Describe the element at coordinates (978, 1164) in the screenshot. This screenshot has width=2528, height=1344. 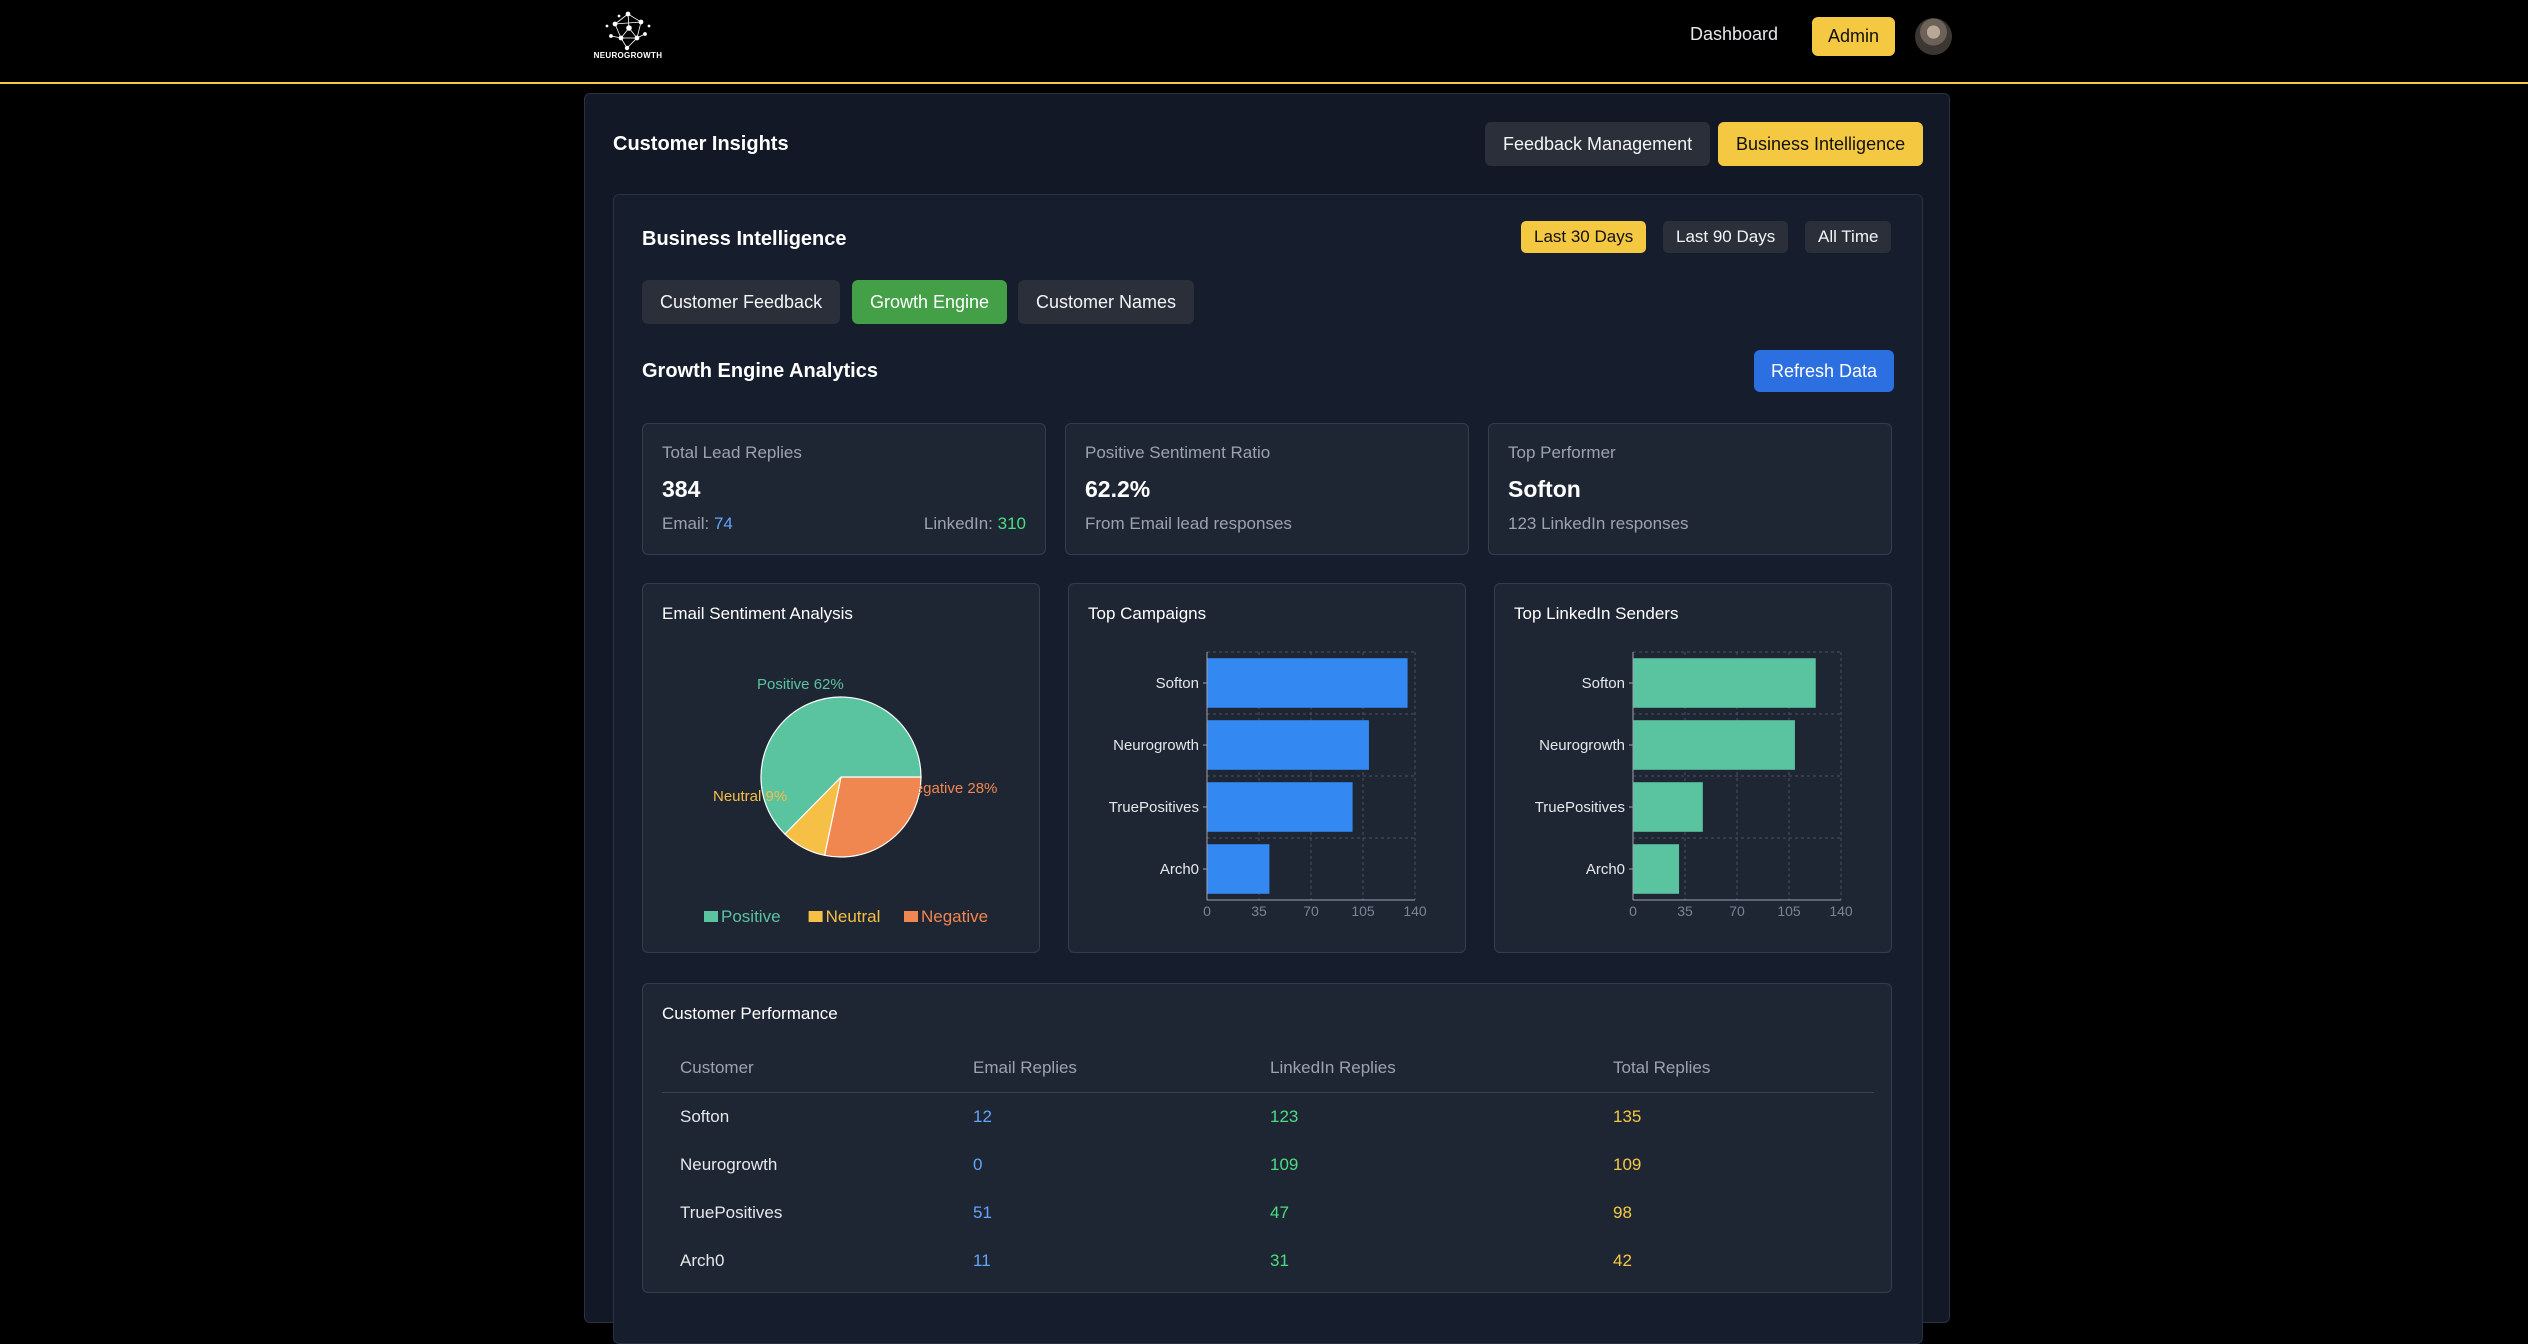
I see `email-replies-cell: 0` at that location.